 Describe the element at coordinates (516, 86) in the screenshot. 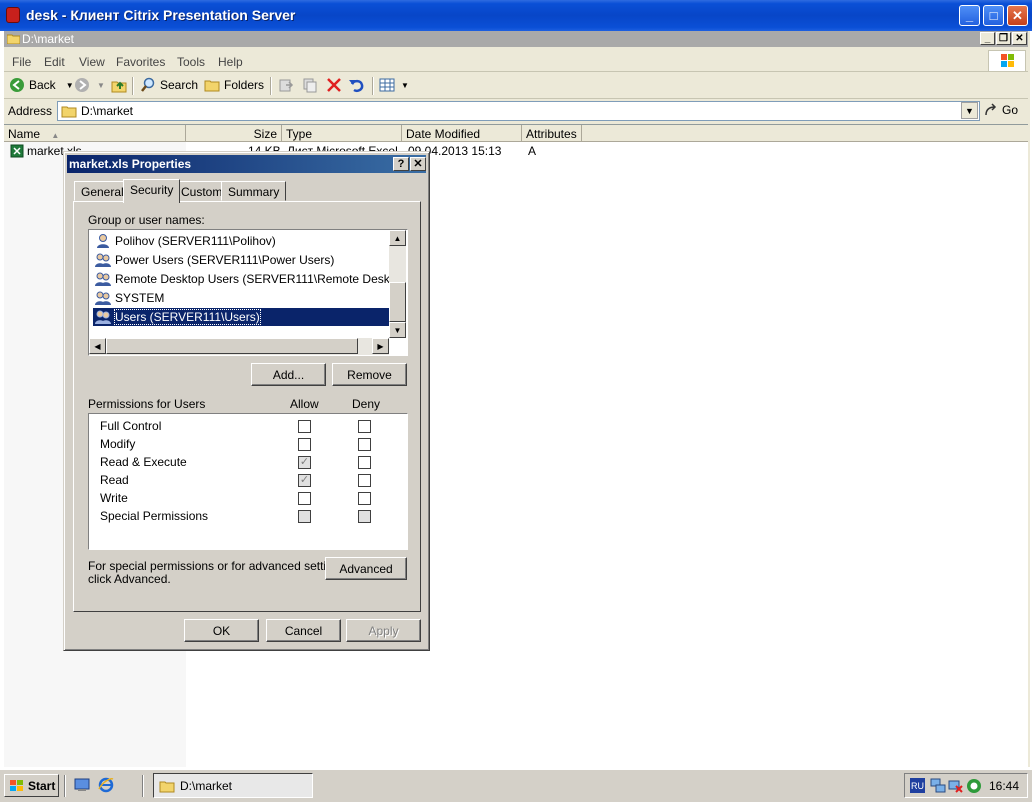

I see `standard-toolbar: Back ▼ ▼ Search Folders ▼` at that location.